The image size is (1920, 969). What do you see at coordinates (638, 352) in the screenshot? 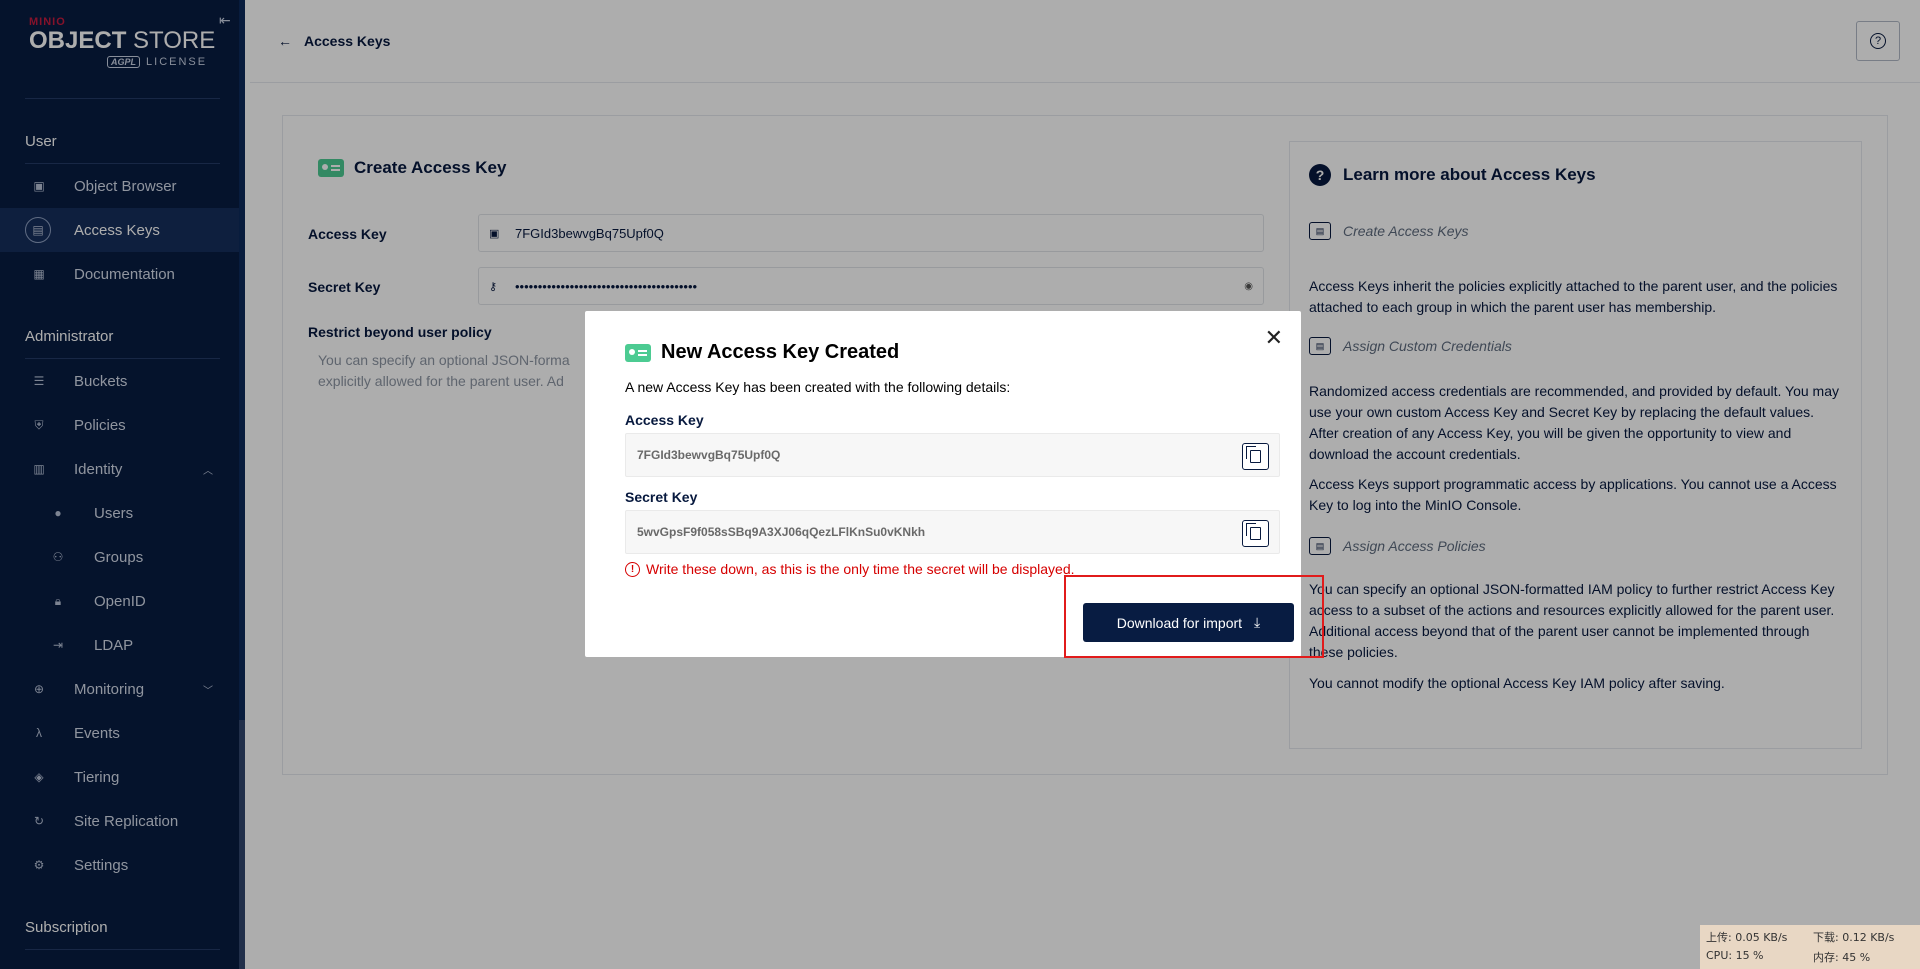
I see `id-card-icon` at bounding box center [638, 352].